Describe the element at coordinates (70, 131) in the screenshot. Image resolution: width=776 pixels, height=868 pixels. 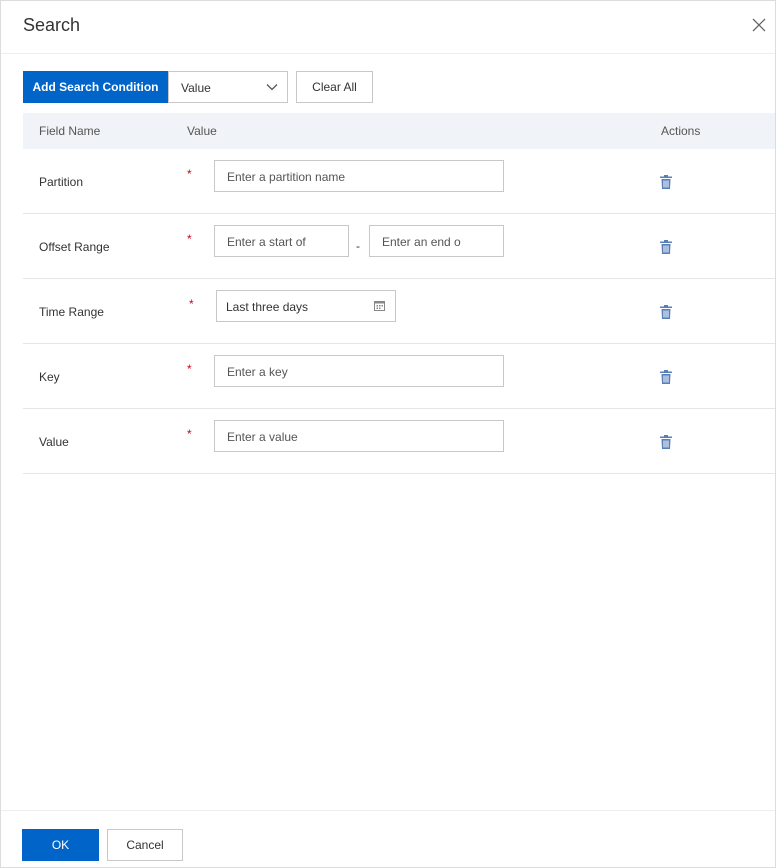
I see `column-header-field-name: Field Name` at that location.